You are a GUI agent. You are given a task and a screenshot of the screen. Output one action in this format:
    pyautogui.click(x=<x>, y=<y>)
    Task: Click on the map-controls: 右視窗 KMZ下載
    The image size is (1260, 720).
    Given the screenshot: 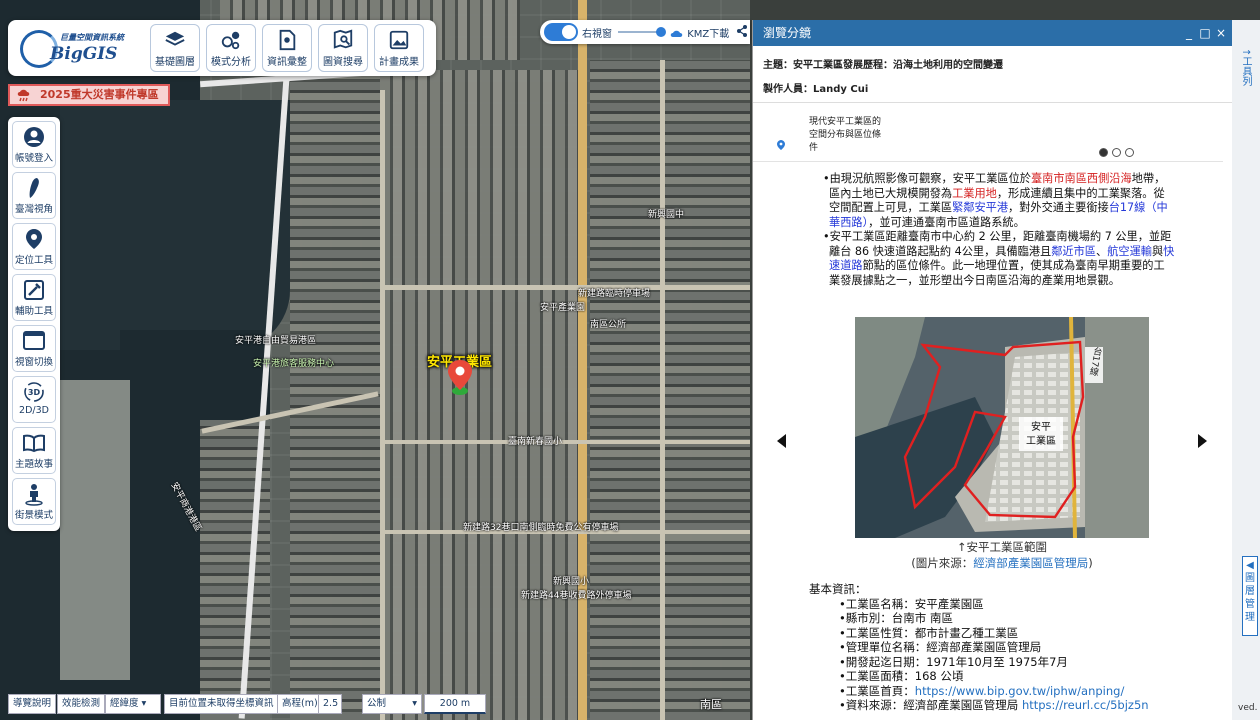 What is the action you would take?
    pyautogui.click(x=645, y=32)
    